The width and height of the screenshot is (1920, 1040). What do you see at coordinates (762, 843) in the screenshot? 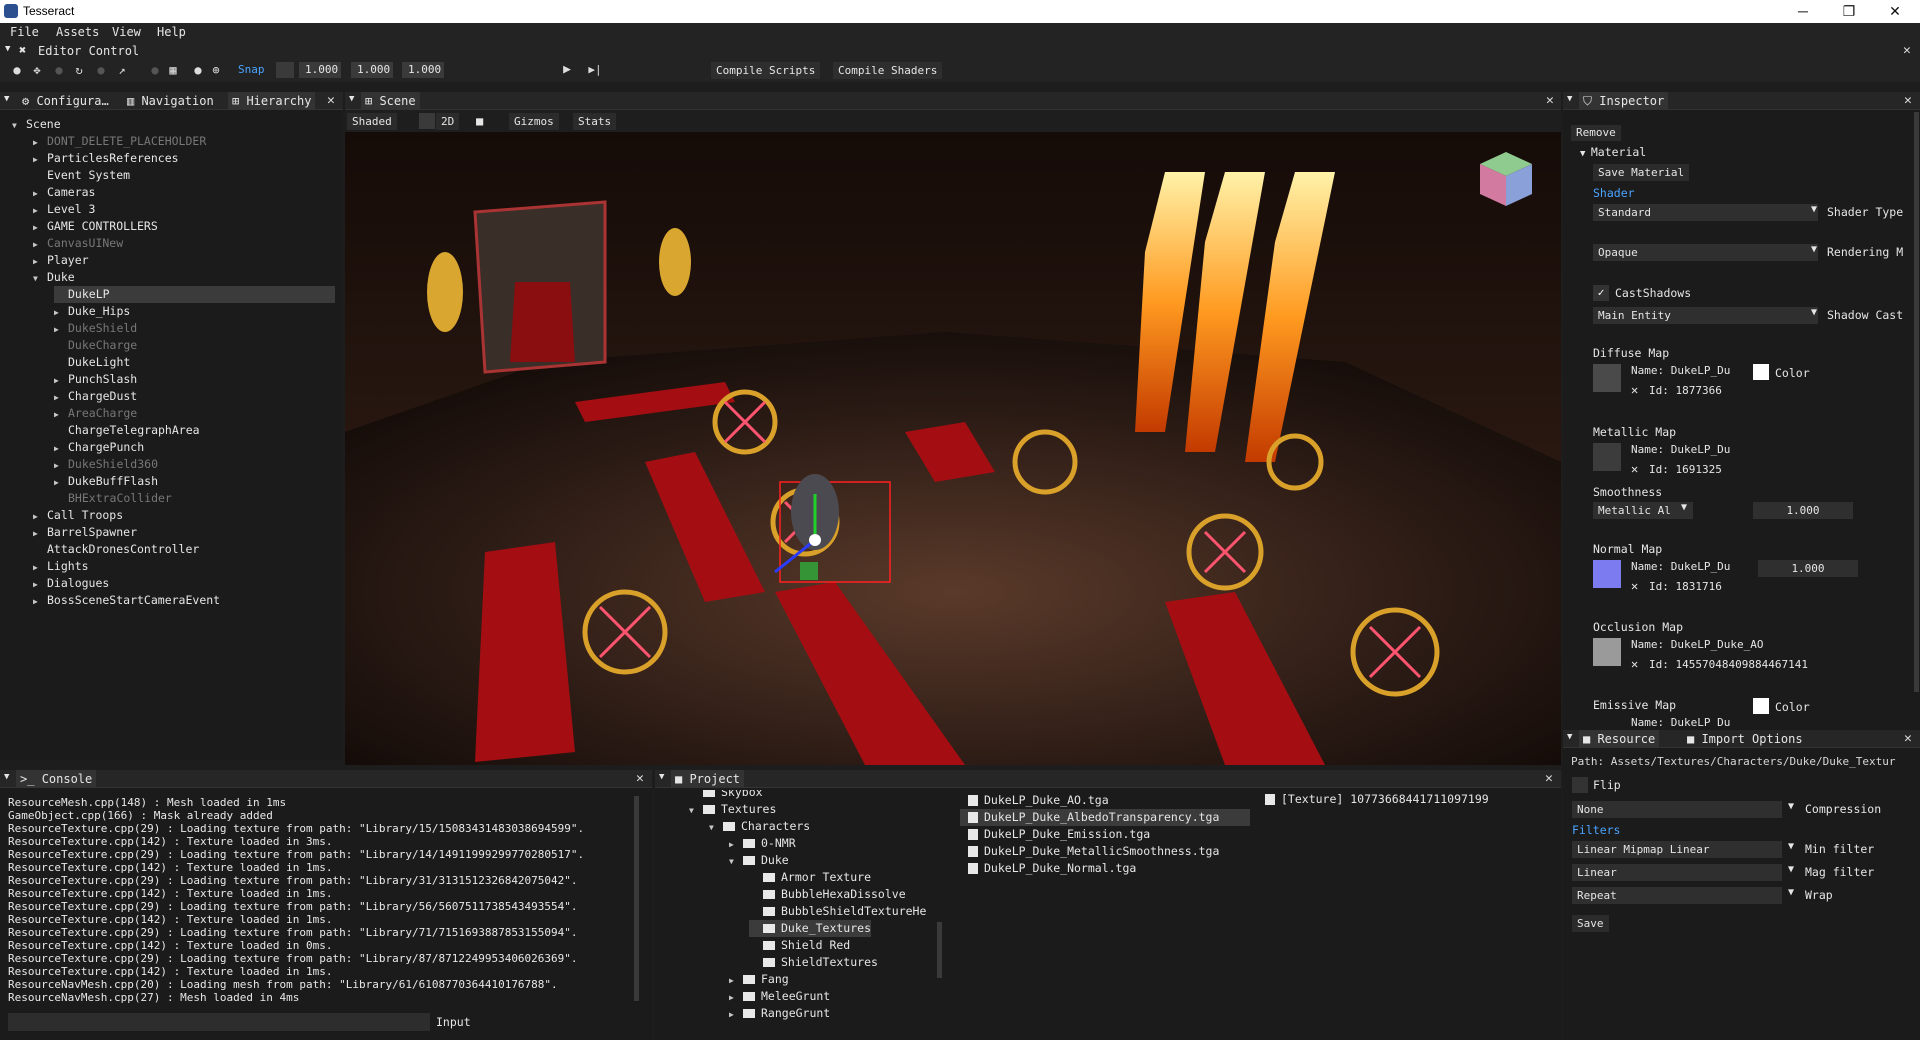
I see `project-folder-item: ▶ 0-NMR` at bounding box center [762, 843].